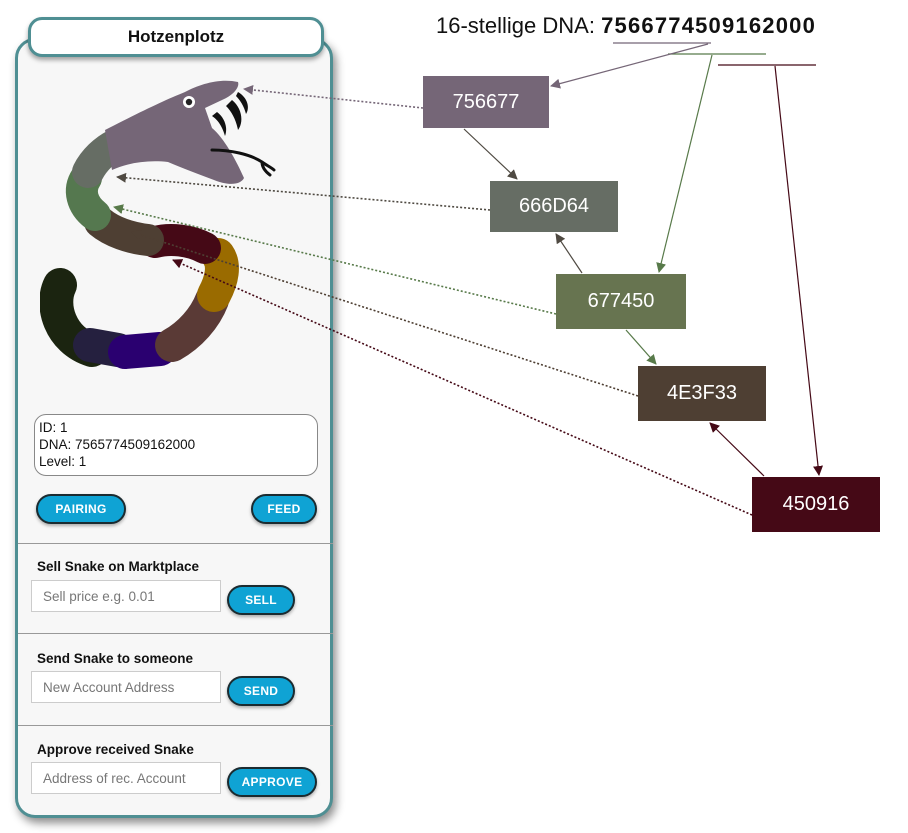  I want to click on dotted-arrow-mid-color, so click(385, 313).